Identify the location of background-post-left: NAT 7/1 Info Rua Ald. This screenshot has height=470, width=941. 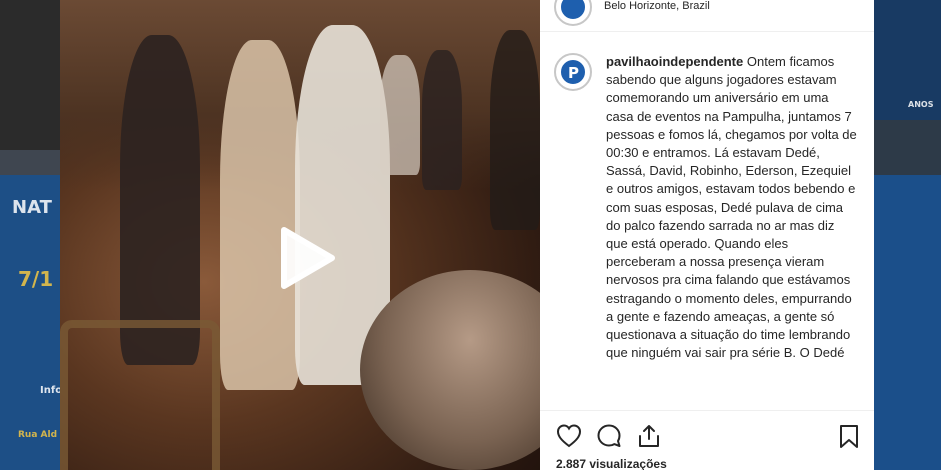
(31, 235).